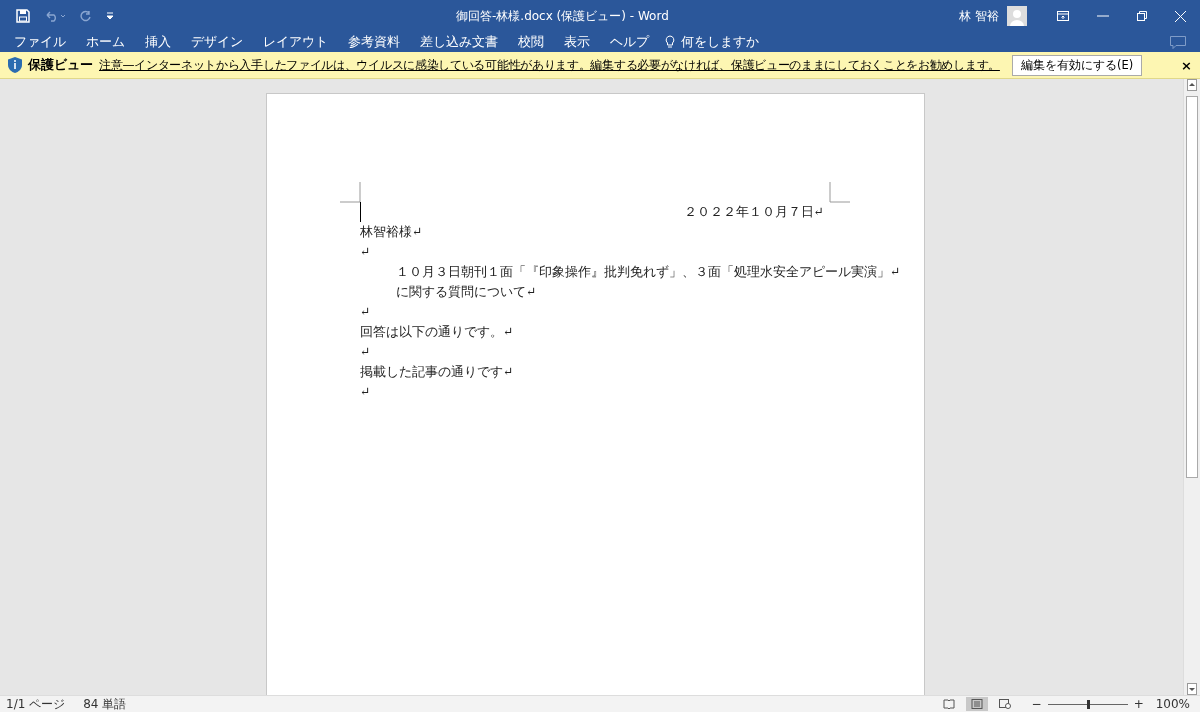 Image resolution: width=1200 pixels, height=712 pixels. I want to click on ribbon-tab: 差し込み文書, so click(459, 42).